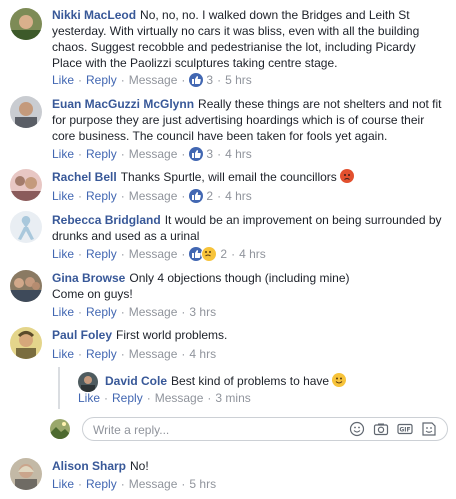  I want to click on comment-author: Nikki MacLeod, so click(94, 15).